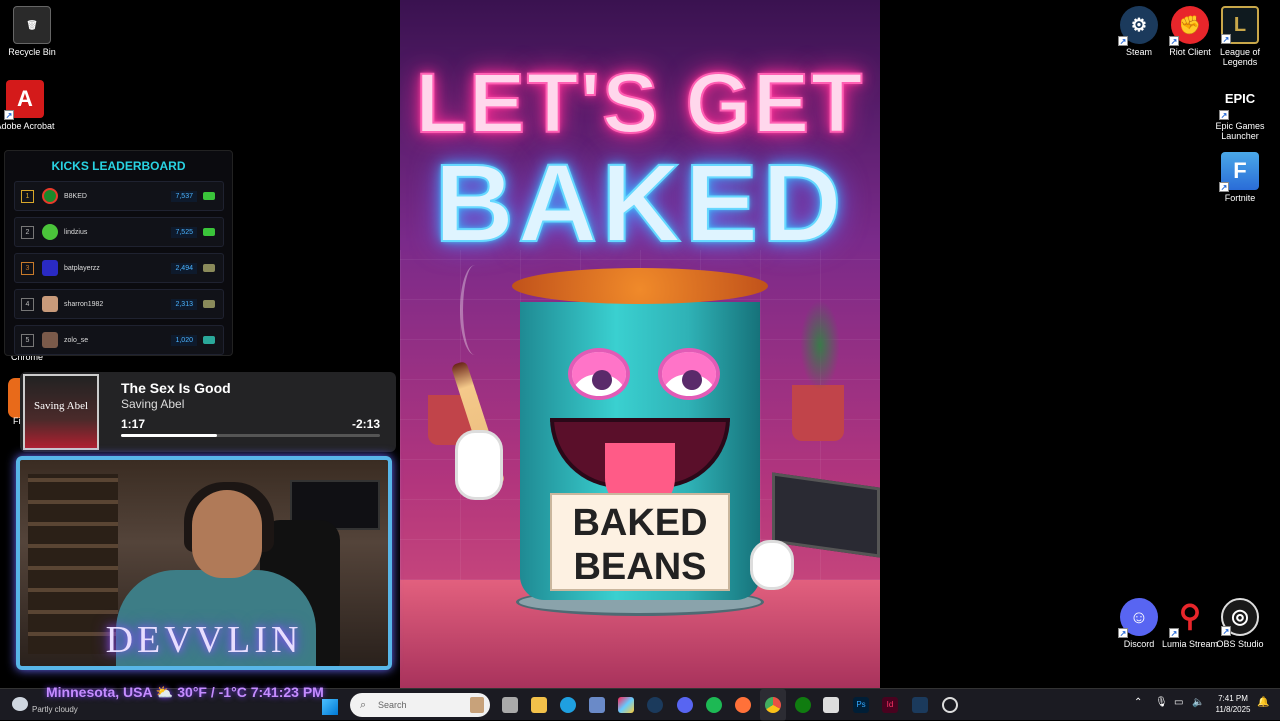 Image resolution: width=1280 pixels, height=721 pixels. I want to click on chevron-up-icon: ⌃, so click(1138, 702).